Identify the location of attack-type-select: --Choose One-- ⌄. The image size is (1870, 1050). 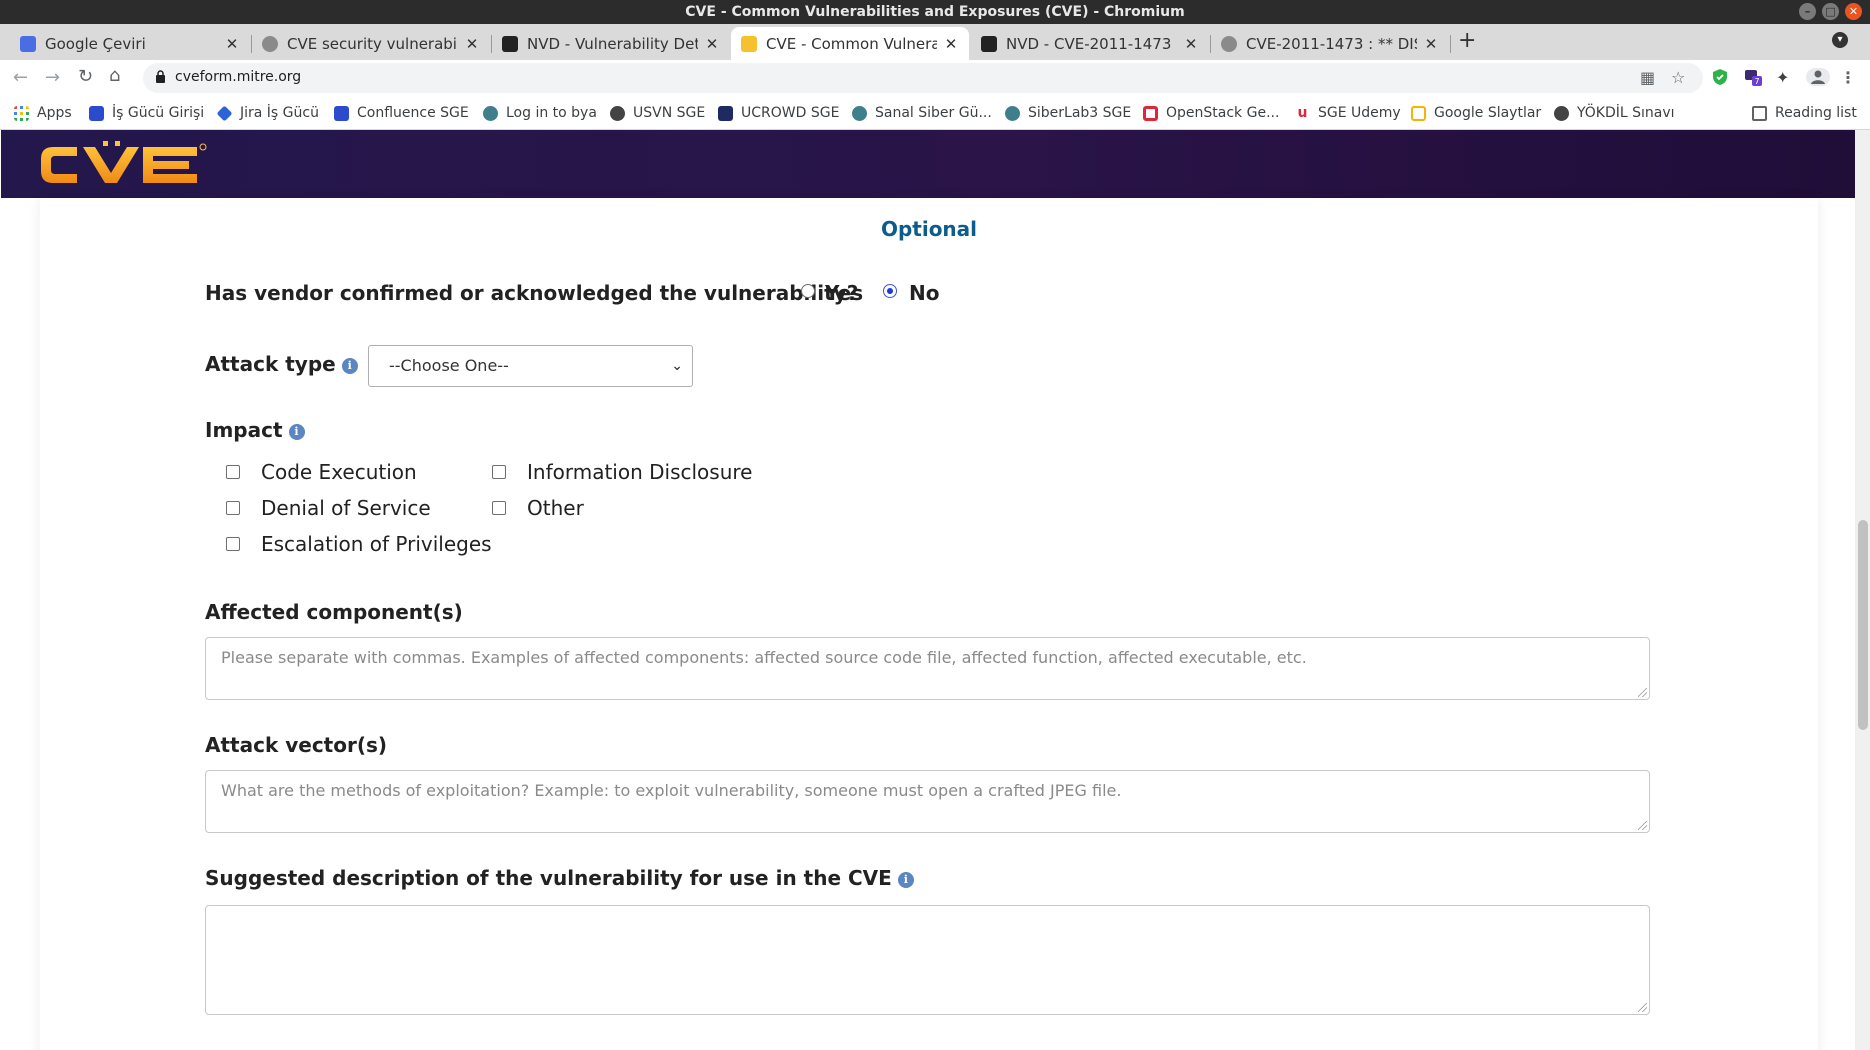
(530, 366).